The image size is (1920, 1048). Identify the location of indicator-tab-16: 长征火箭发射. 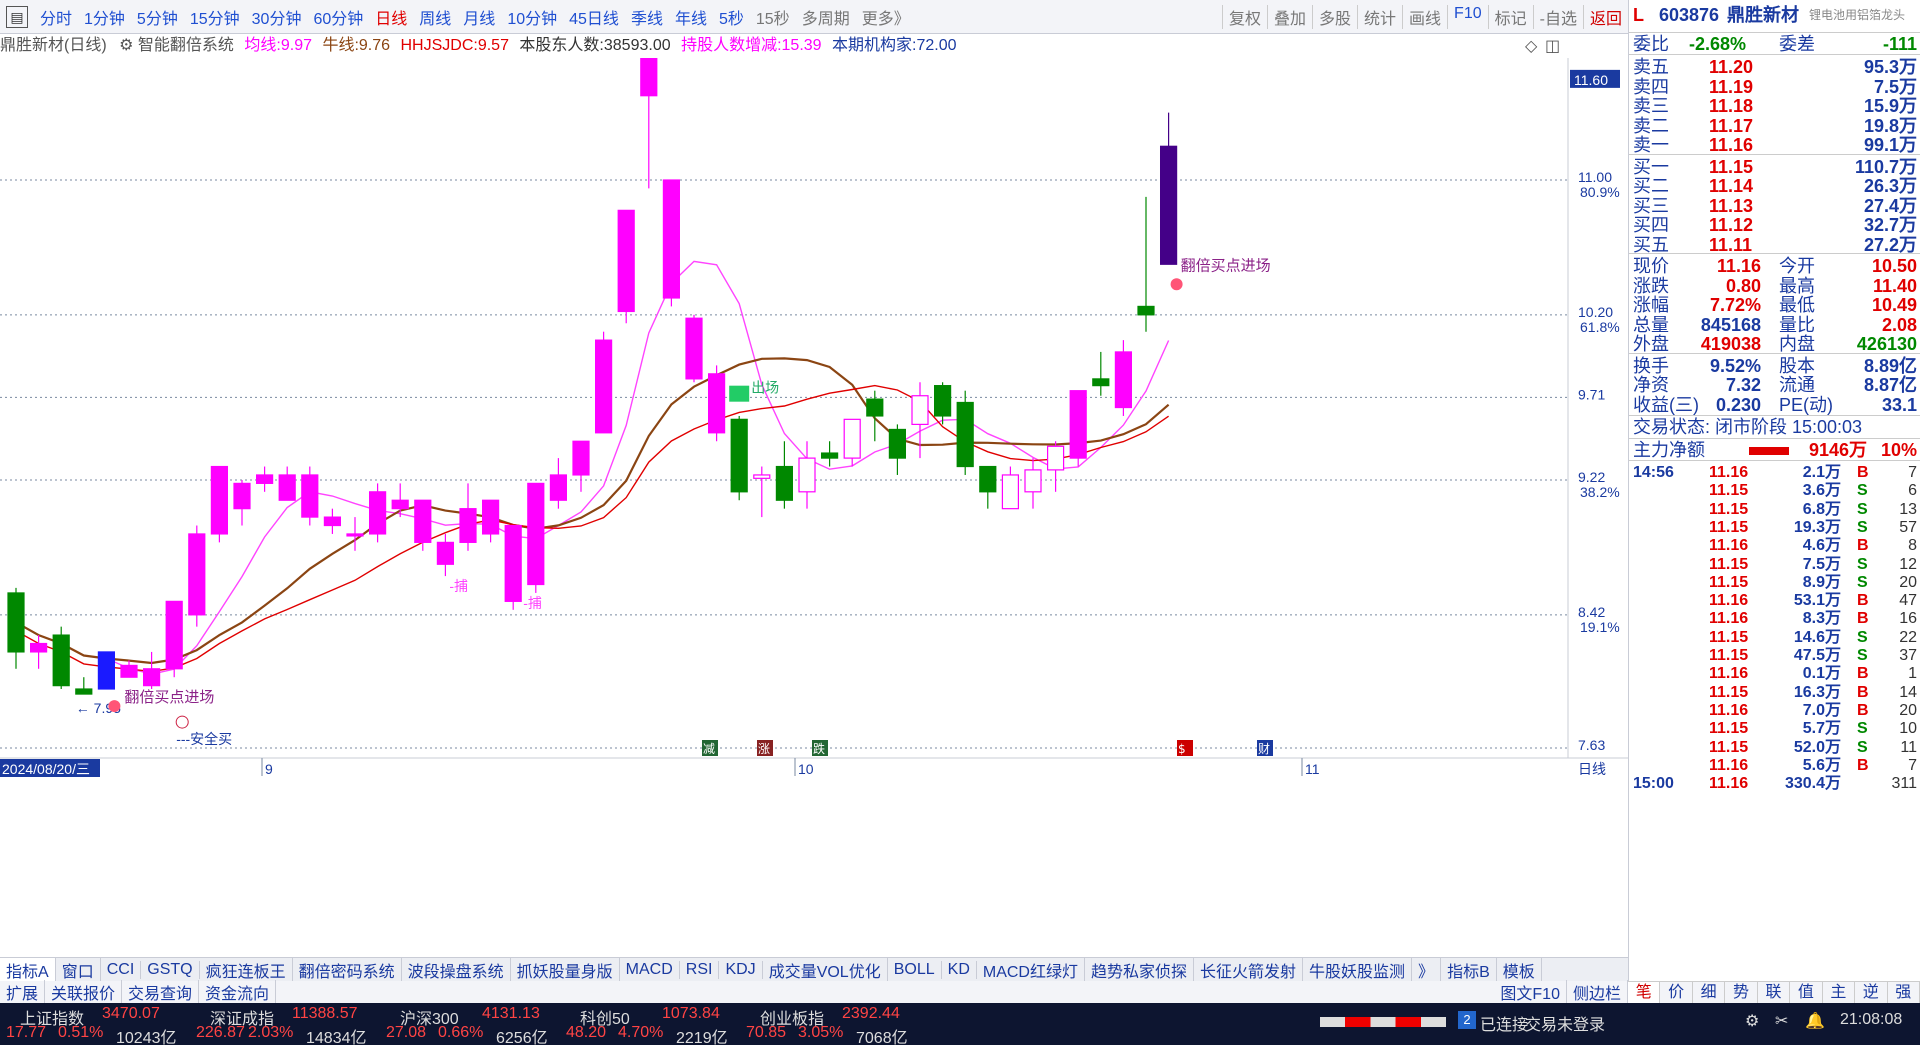
(1249, 969).